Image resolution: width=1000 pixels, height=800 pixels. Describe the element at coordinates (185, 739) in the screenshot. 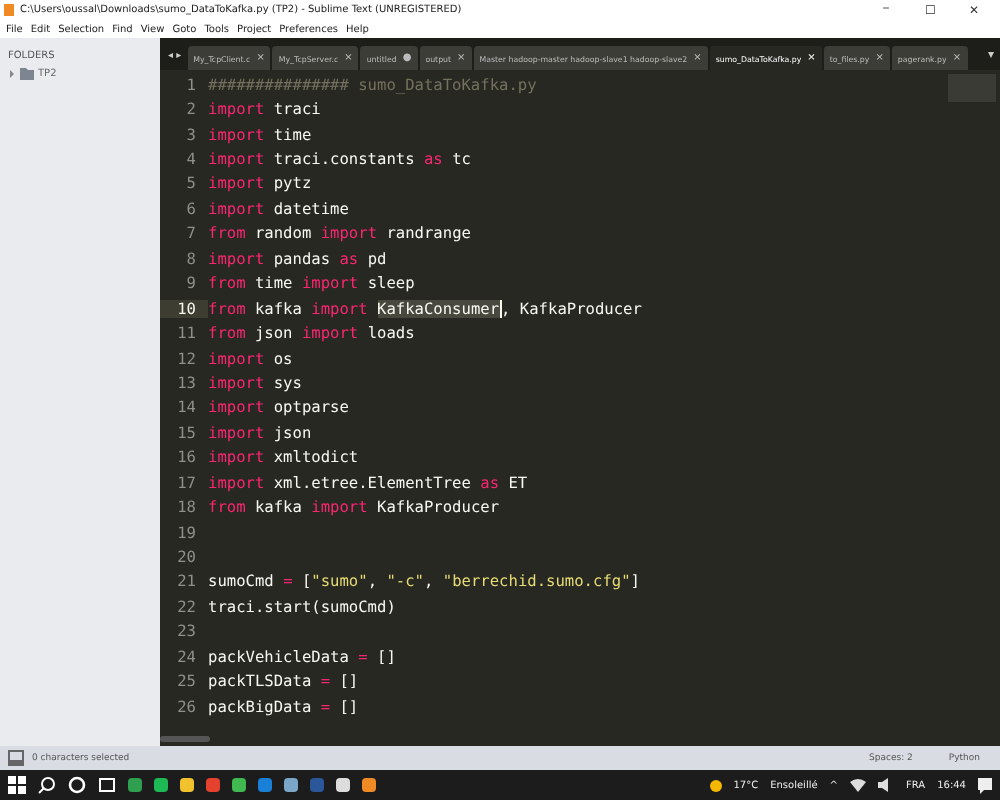

I see `scrollbar` at that location.